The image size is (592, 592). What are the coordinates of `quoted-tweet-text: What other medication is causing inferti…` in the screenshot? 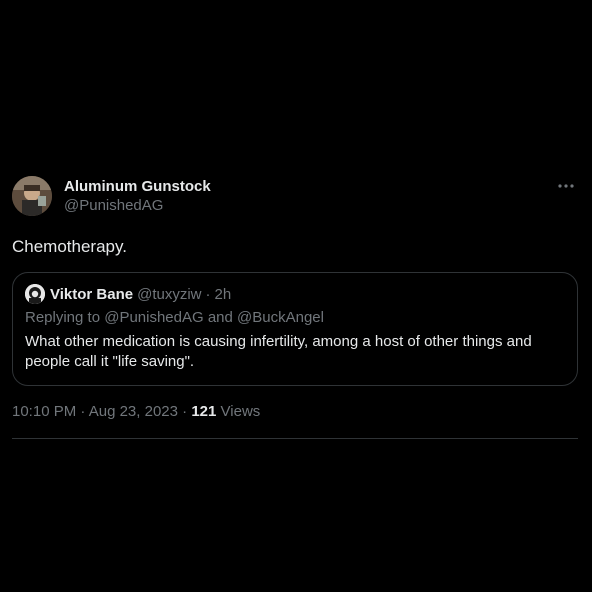 It's located at (278, 351).